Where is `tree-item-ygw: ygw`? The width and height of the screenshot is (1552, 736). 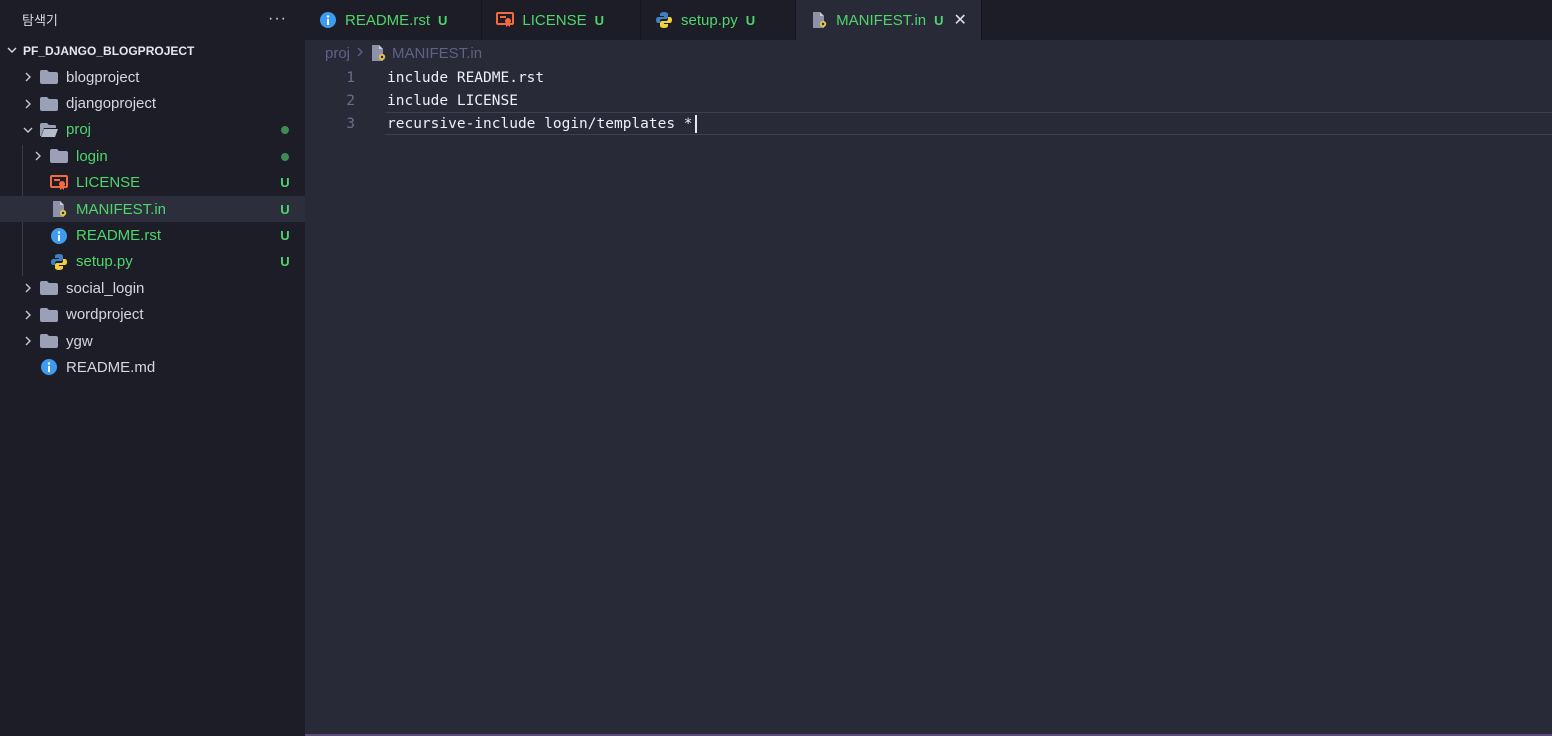
tree-item-ygw: ygw is located at coordinates (152, 341).